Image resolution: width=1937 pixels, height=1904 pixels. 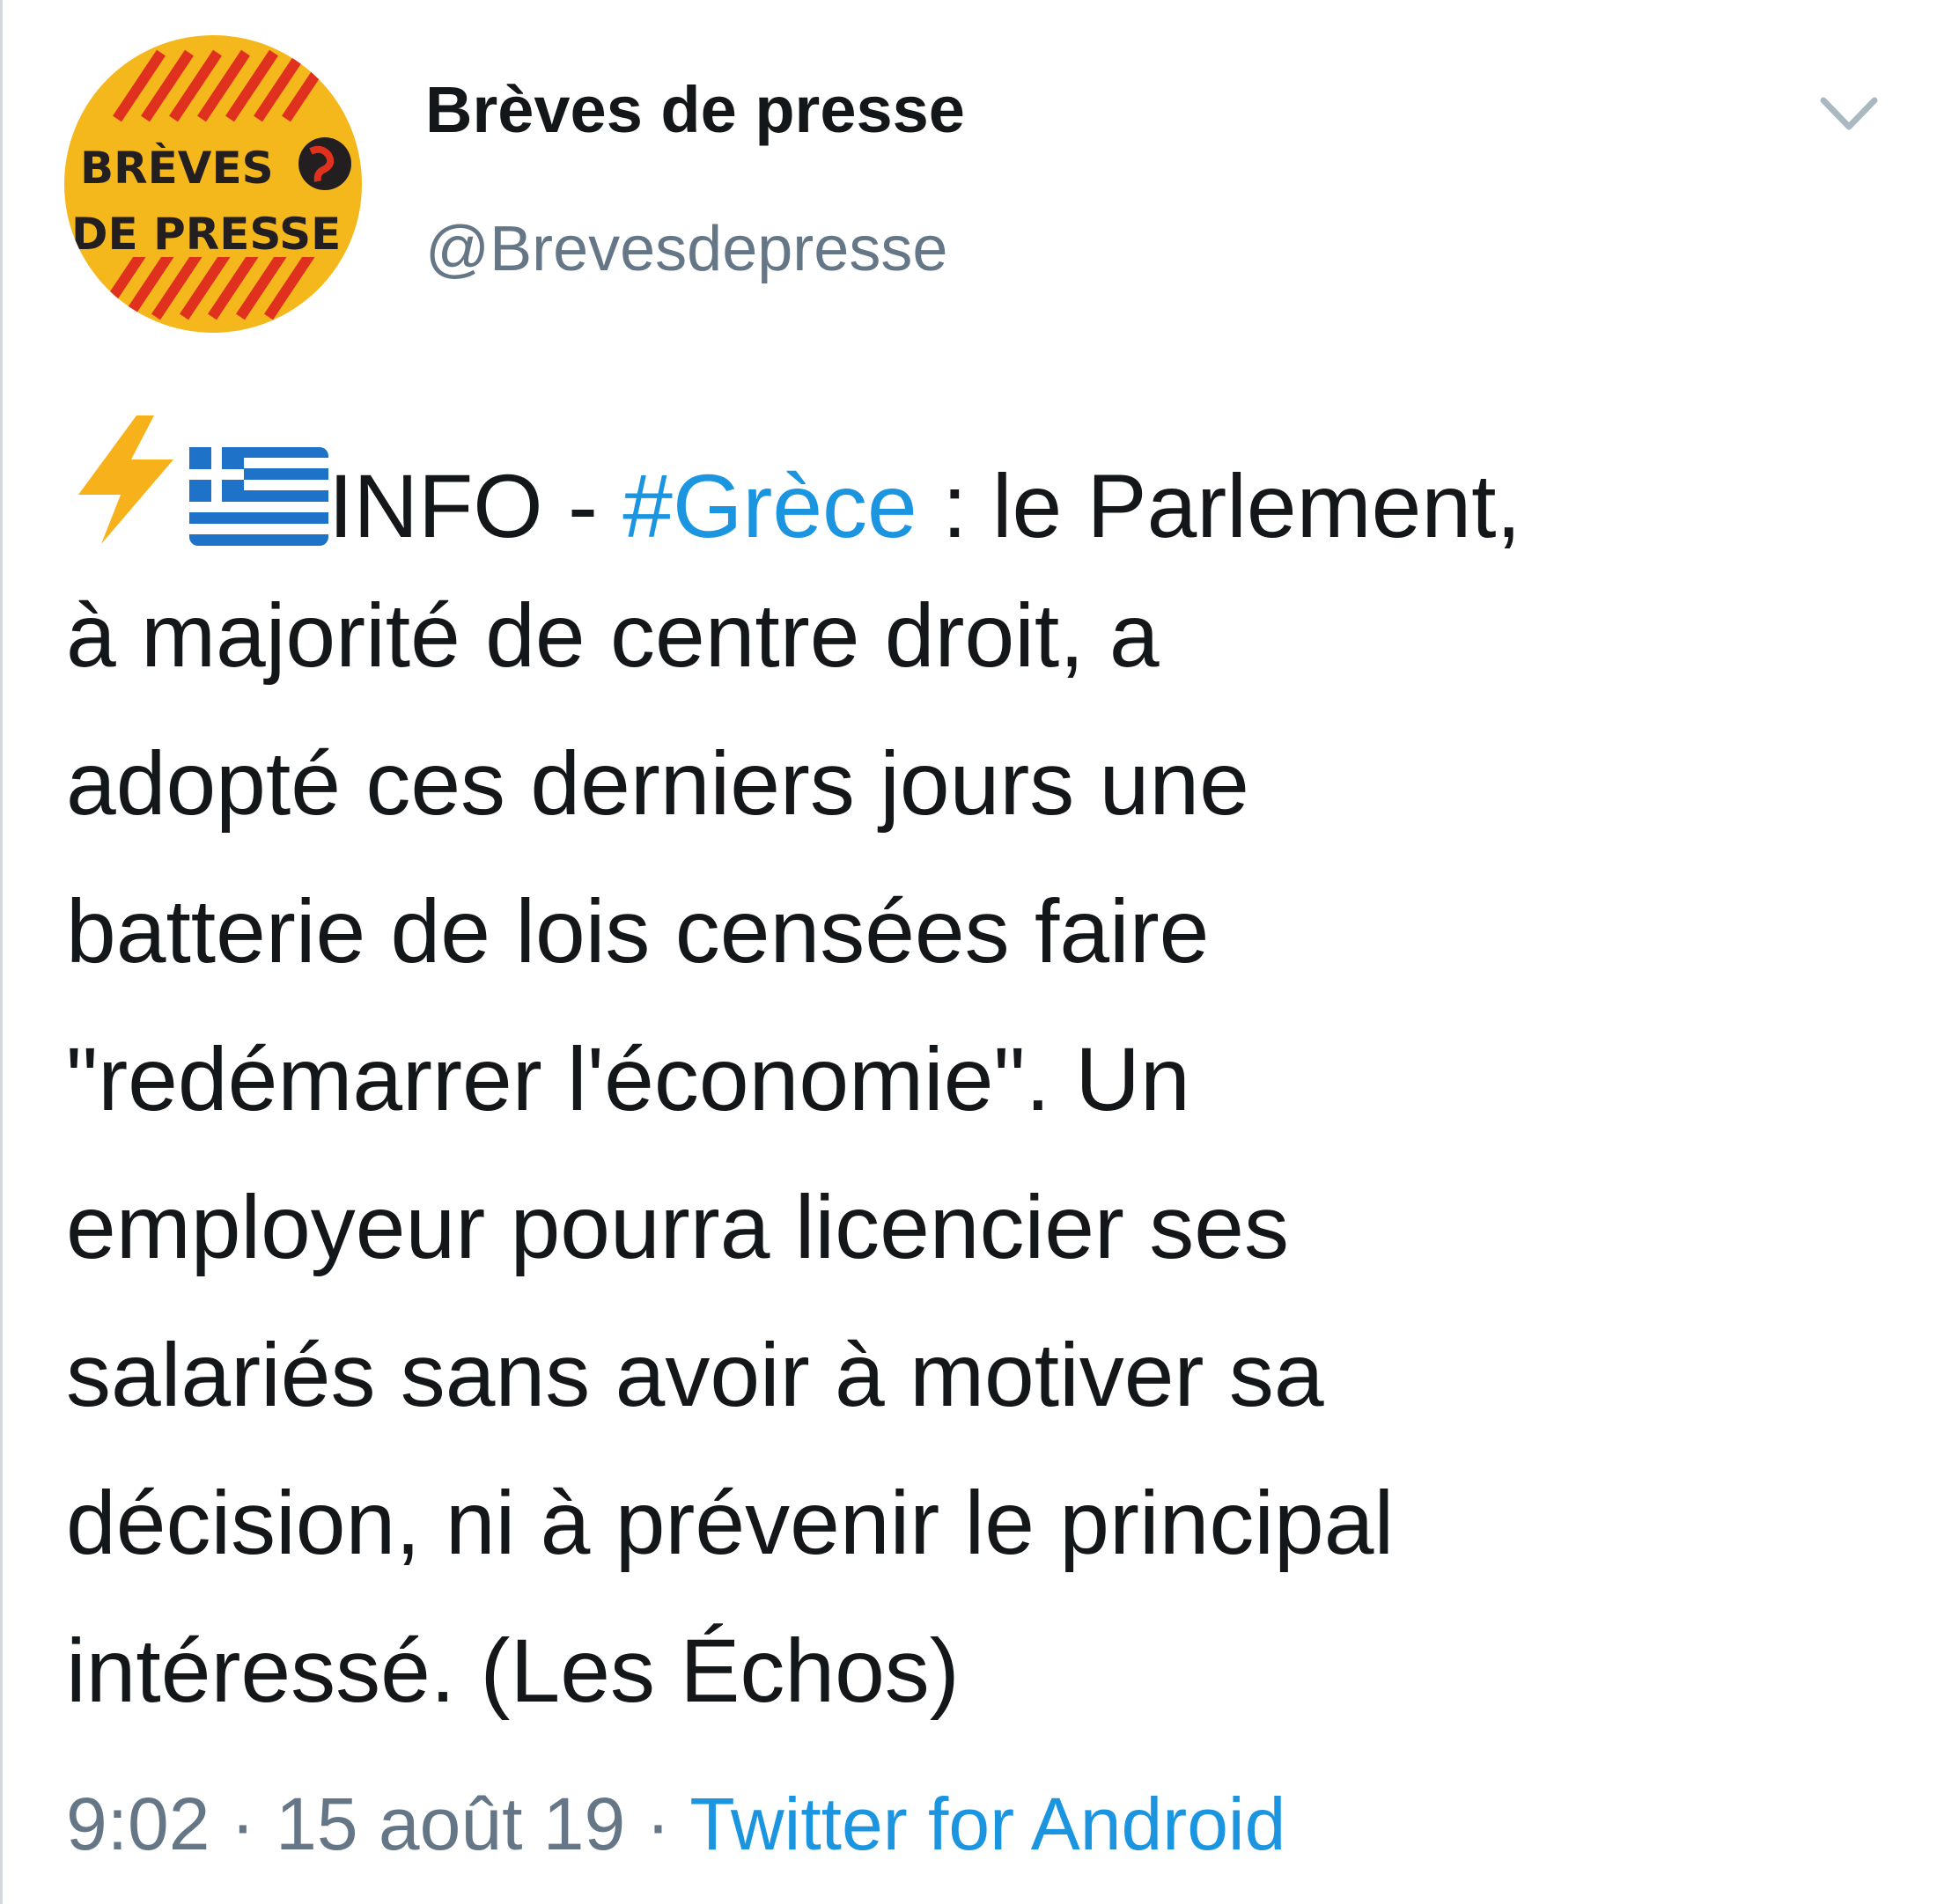 I want to click on tweet-line: "redémarrer l'économie". Un, so click(x=628, y=1079).